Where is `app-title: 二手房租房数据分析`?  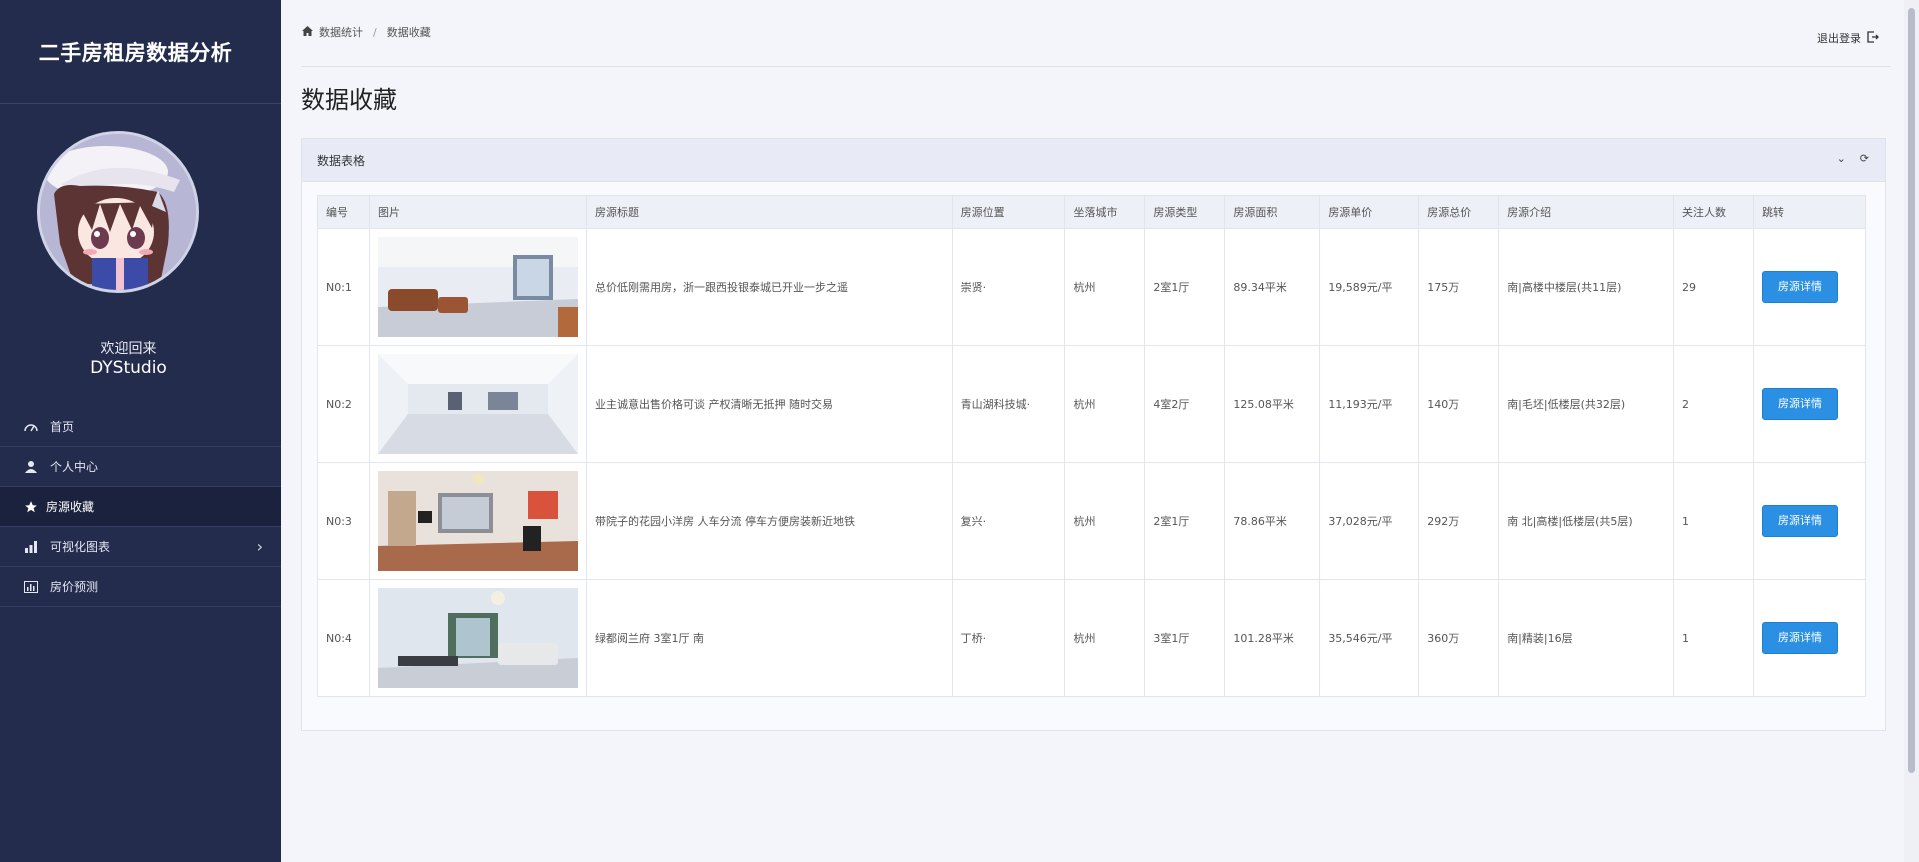
app-title: 二手房租房数据分析 is located at coordinates (140, 52).